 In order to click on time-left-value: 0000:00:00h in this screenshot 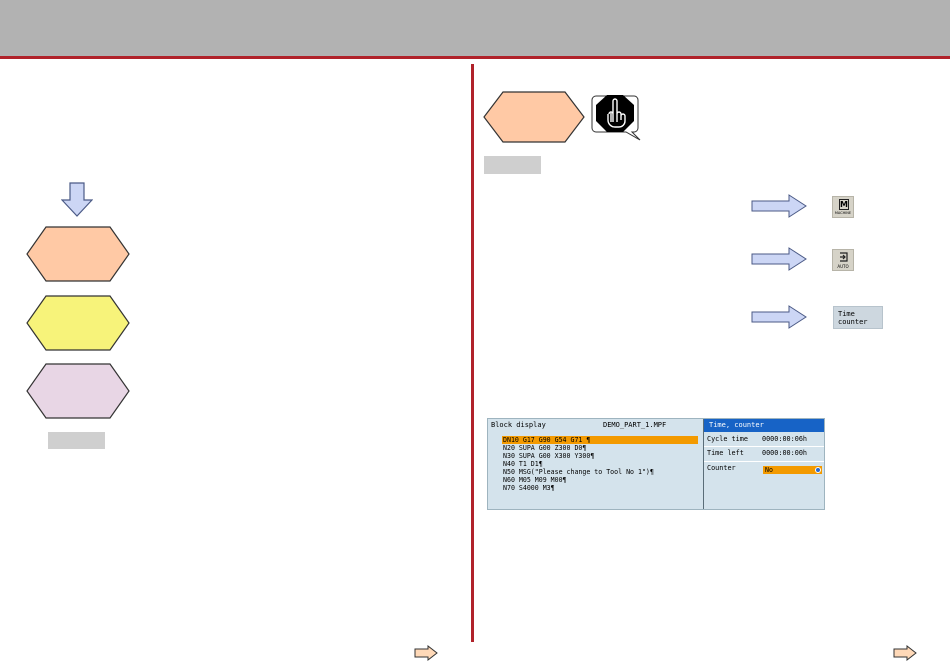, I will do `click(785, 453)`.